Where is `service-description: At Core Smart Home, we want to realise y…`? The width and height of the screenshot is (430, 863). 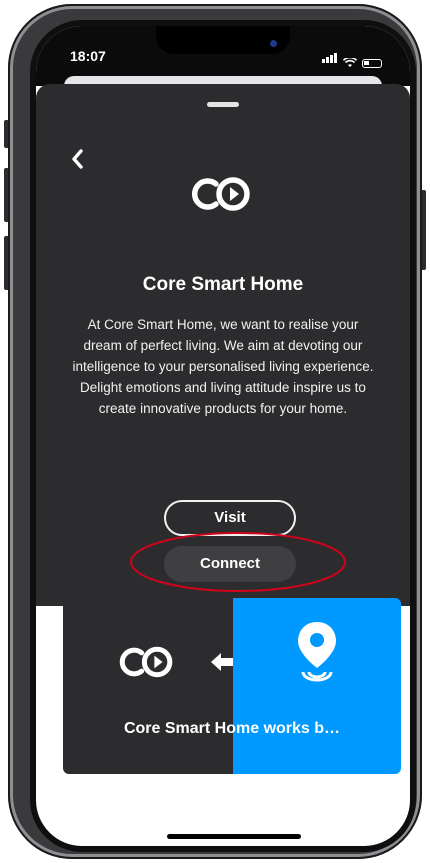 service-description: At Core Smart Home, we want to realise y… is located at coordinates (223, 366).